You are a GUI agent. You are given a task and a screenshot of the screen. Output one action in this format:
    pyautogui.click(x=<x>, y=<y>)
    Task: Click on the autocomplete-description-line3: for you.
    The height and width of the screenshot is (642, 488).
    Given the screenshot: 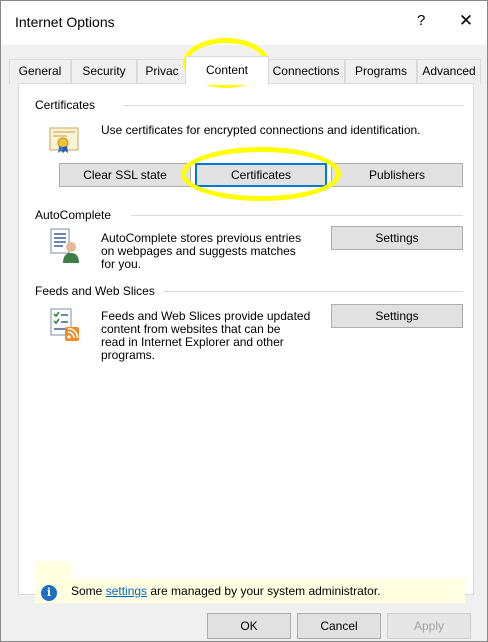 What is the action you would take?
    pyautogui.click(x=121, y=264)
    